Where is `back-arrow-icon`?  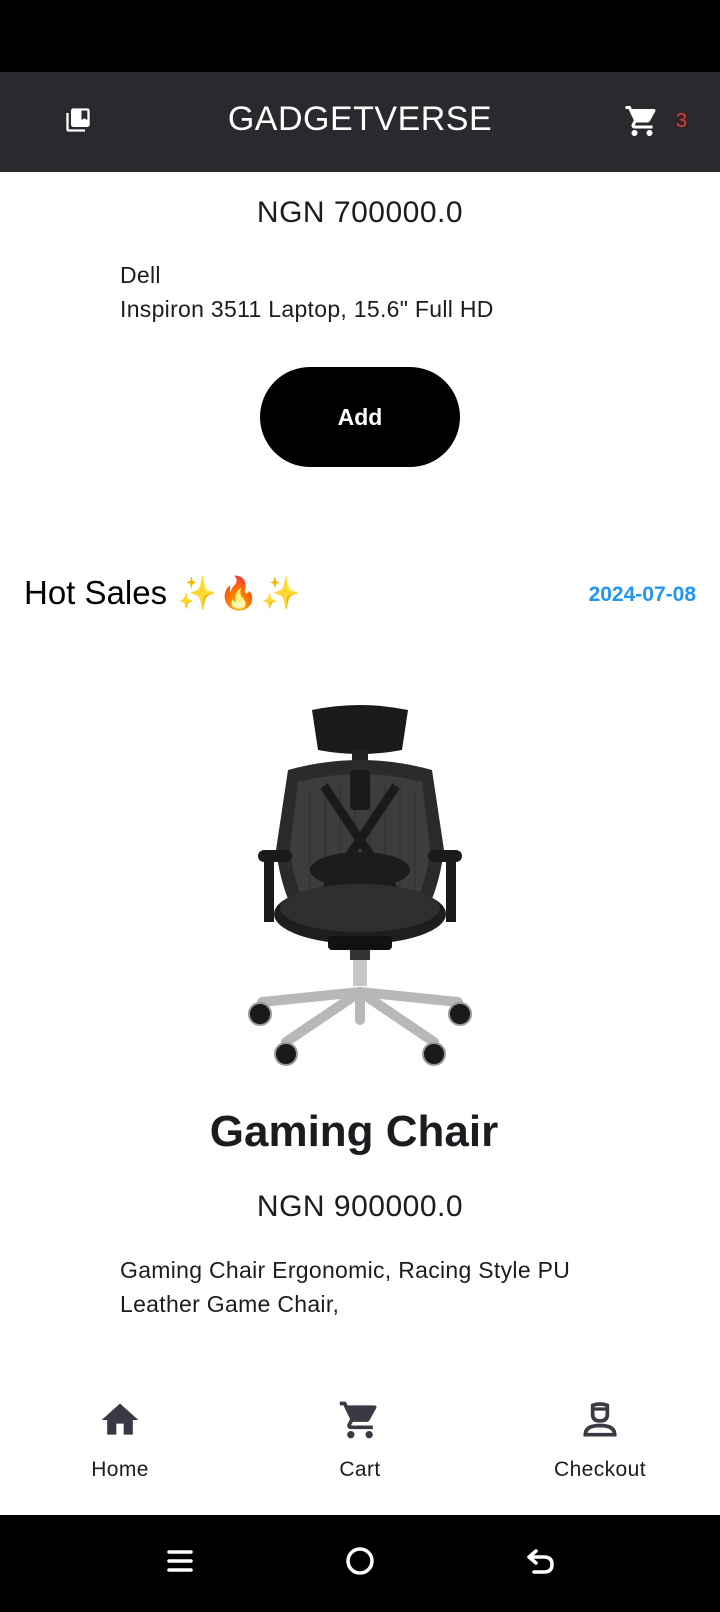
back-arrow-icon is located at coordinates (540, 1563).